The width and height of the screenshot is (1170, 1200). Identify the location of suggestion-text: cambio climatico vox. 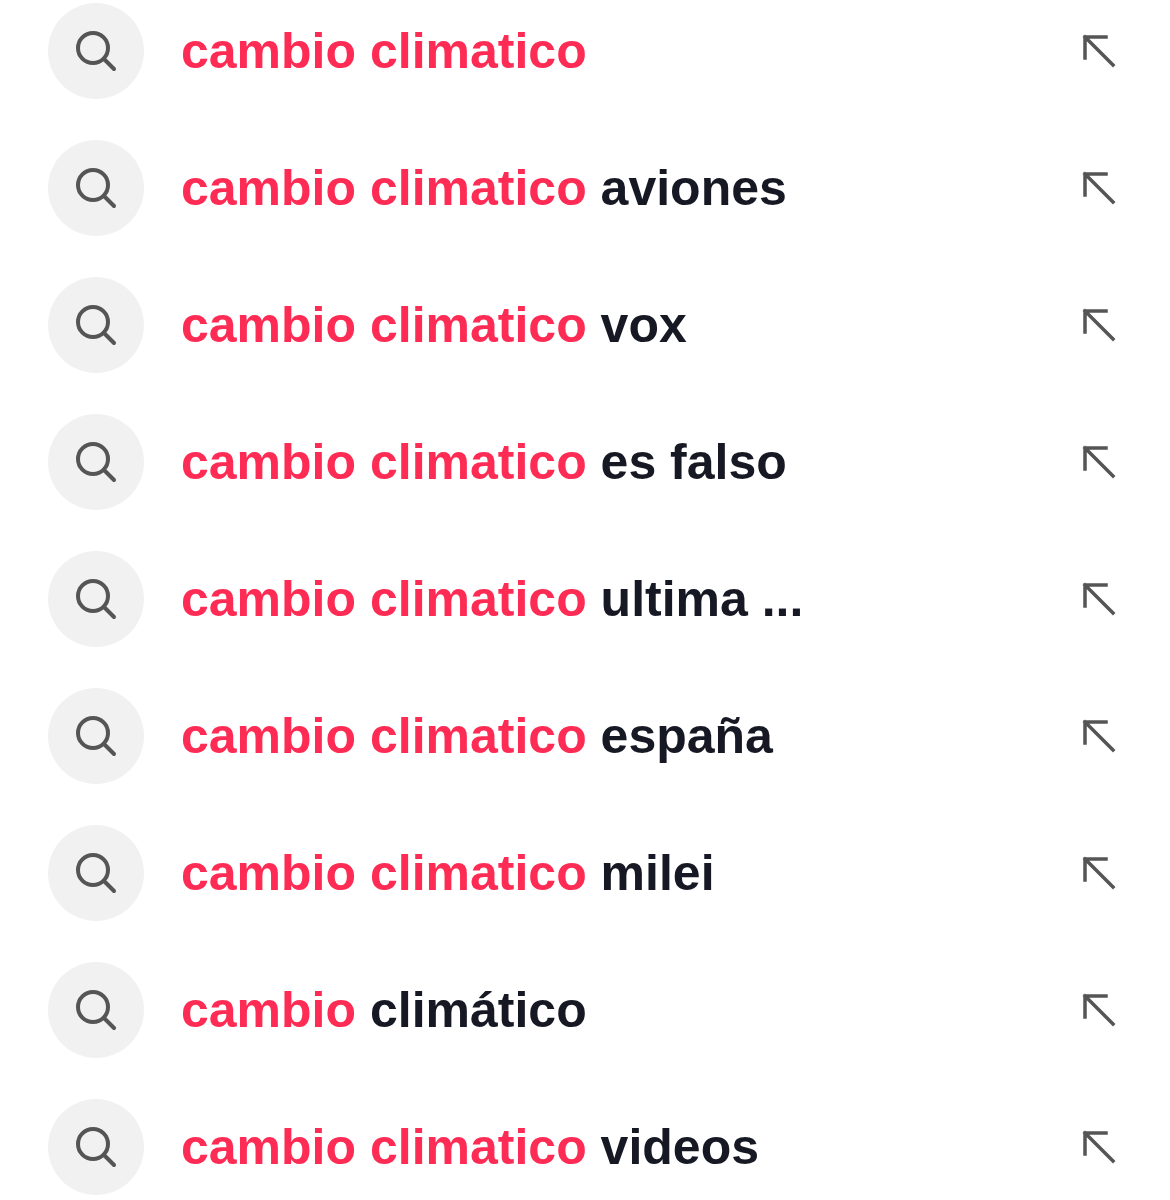
(434, 325).